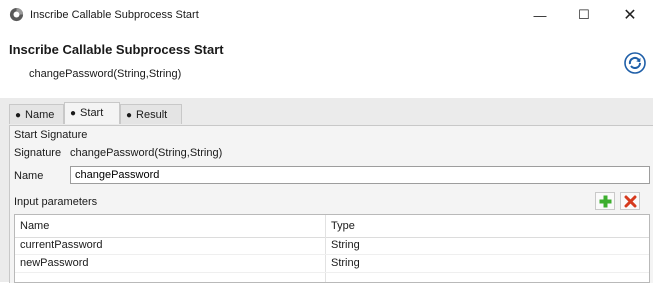 The width and height of the screenshot is (653, 283). I want to click on column-header-name: Name, so click(34, 226).